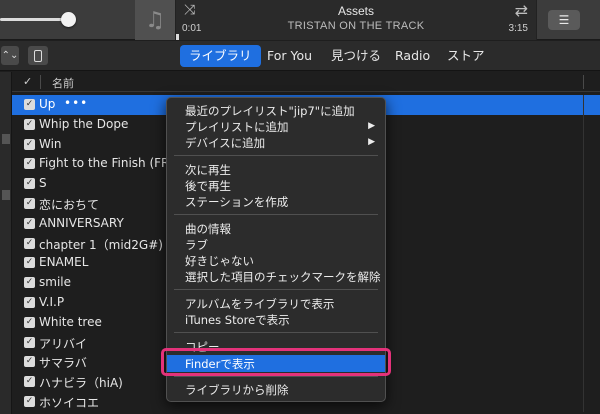 The image size is (600, 414). I want to click on menu-item-show-album-in-library: アルバムをライブラリで表示, so click(276, 303).